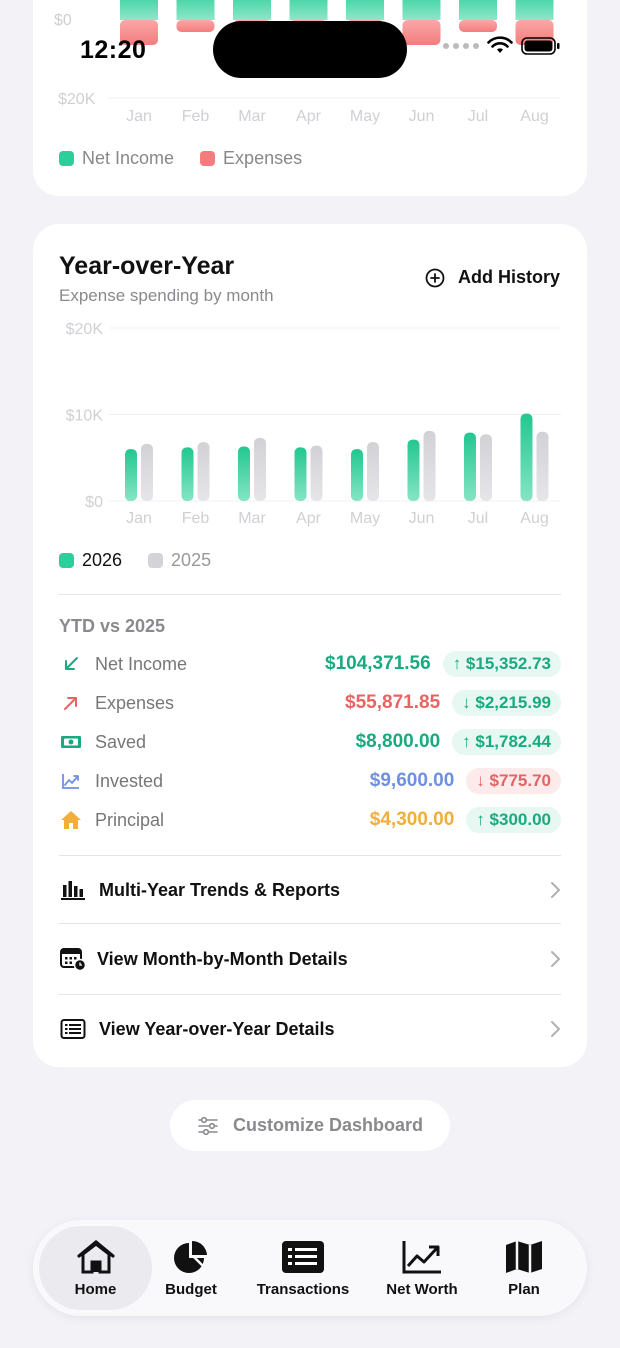  Describe the element at coordinates (71, 664) in the screenshot. I see `arrow-down-left-icon` at that location.